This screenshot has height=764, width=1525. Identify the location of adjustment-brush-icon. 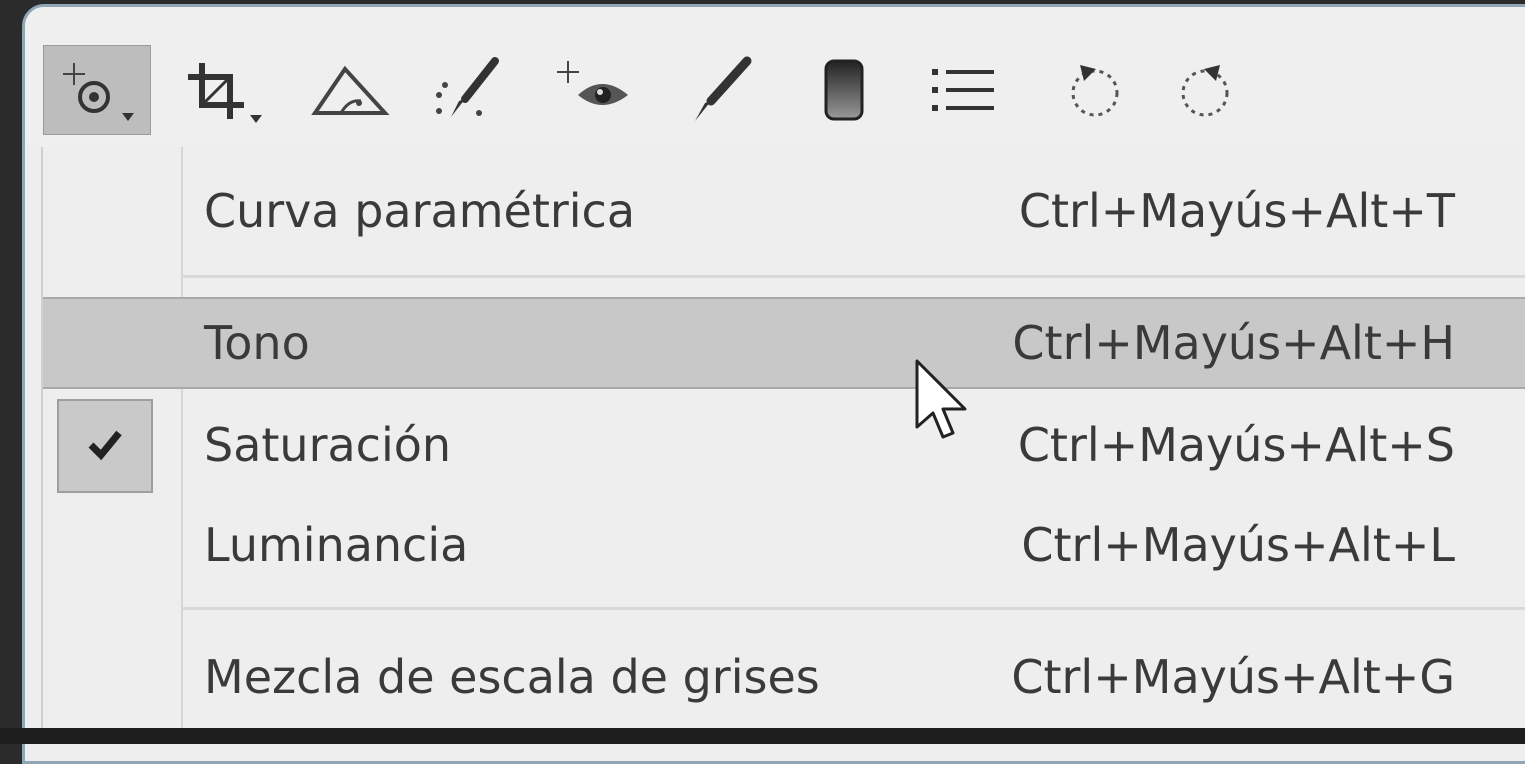
(720, 90).